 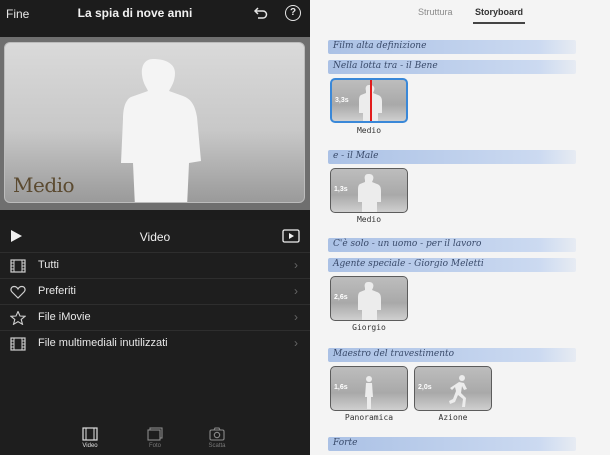 I want to click on title-text: Agente speciale - Giorgio Meletti, so click(x=408, y=264).